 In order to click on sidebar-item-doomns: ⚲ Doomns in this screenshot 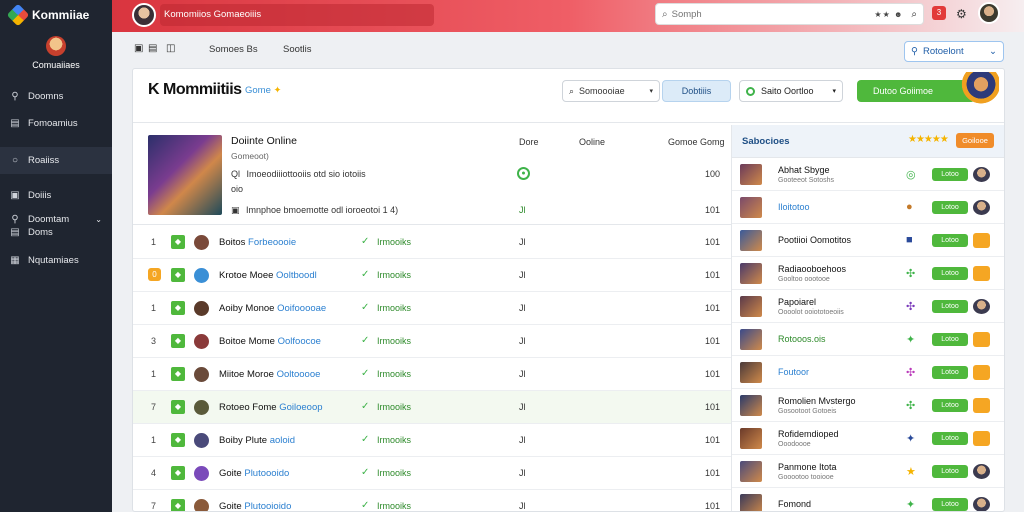, I will do `click(56, 96)`.